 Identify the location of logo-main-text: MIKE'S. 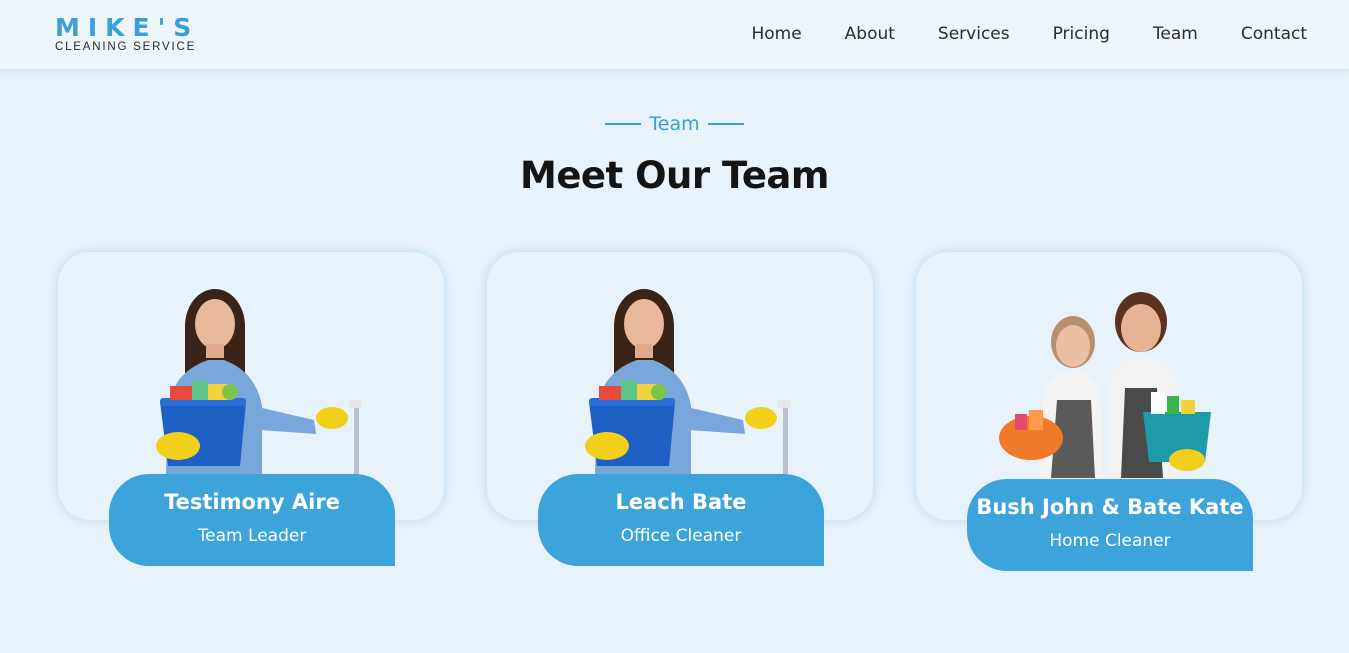
(127, 27).